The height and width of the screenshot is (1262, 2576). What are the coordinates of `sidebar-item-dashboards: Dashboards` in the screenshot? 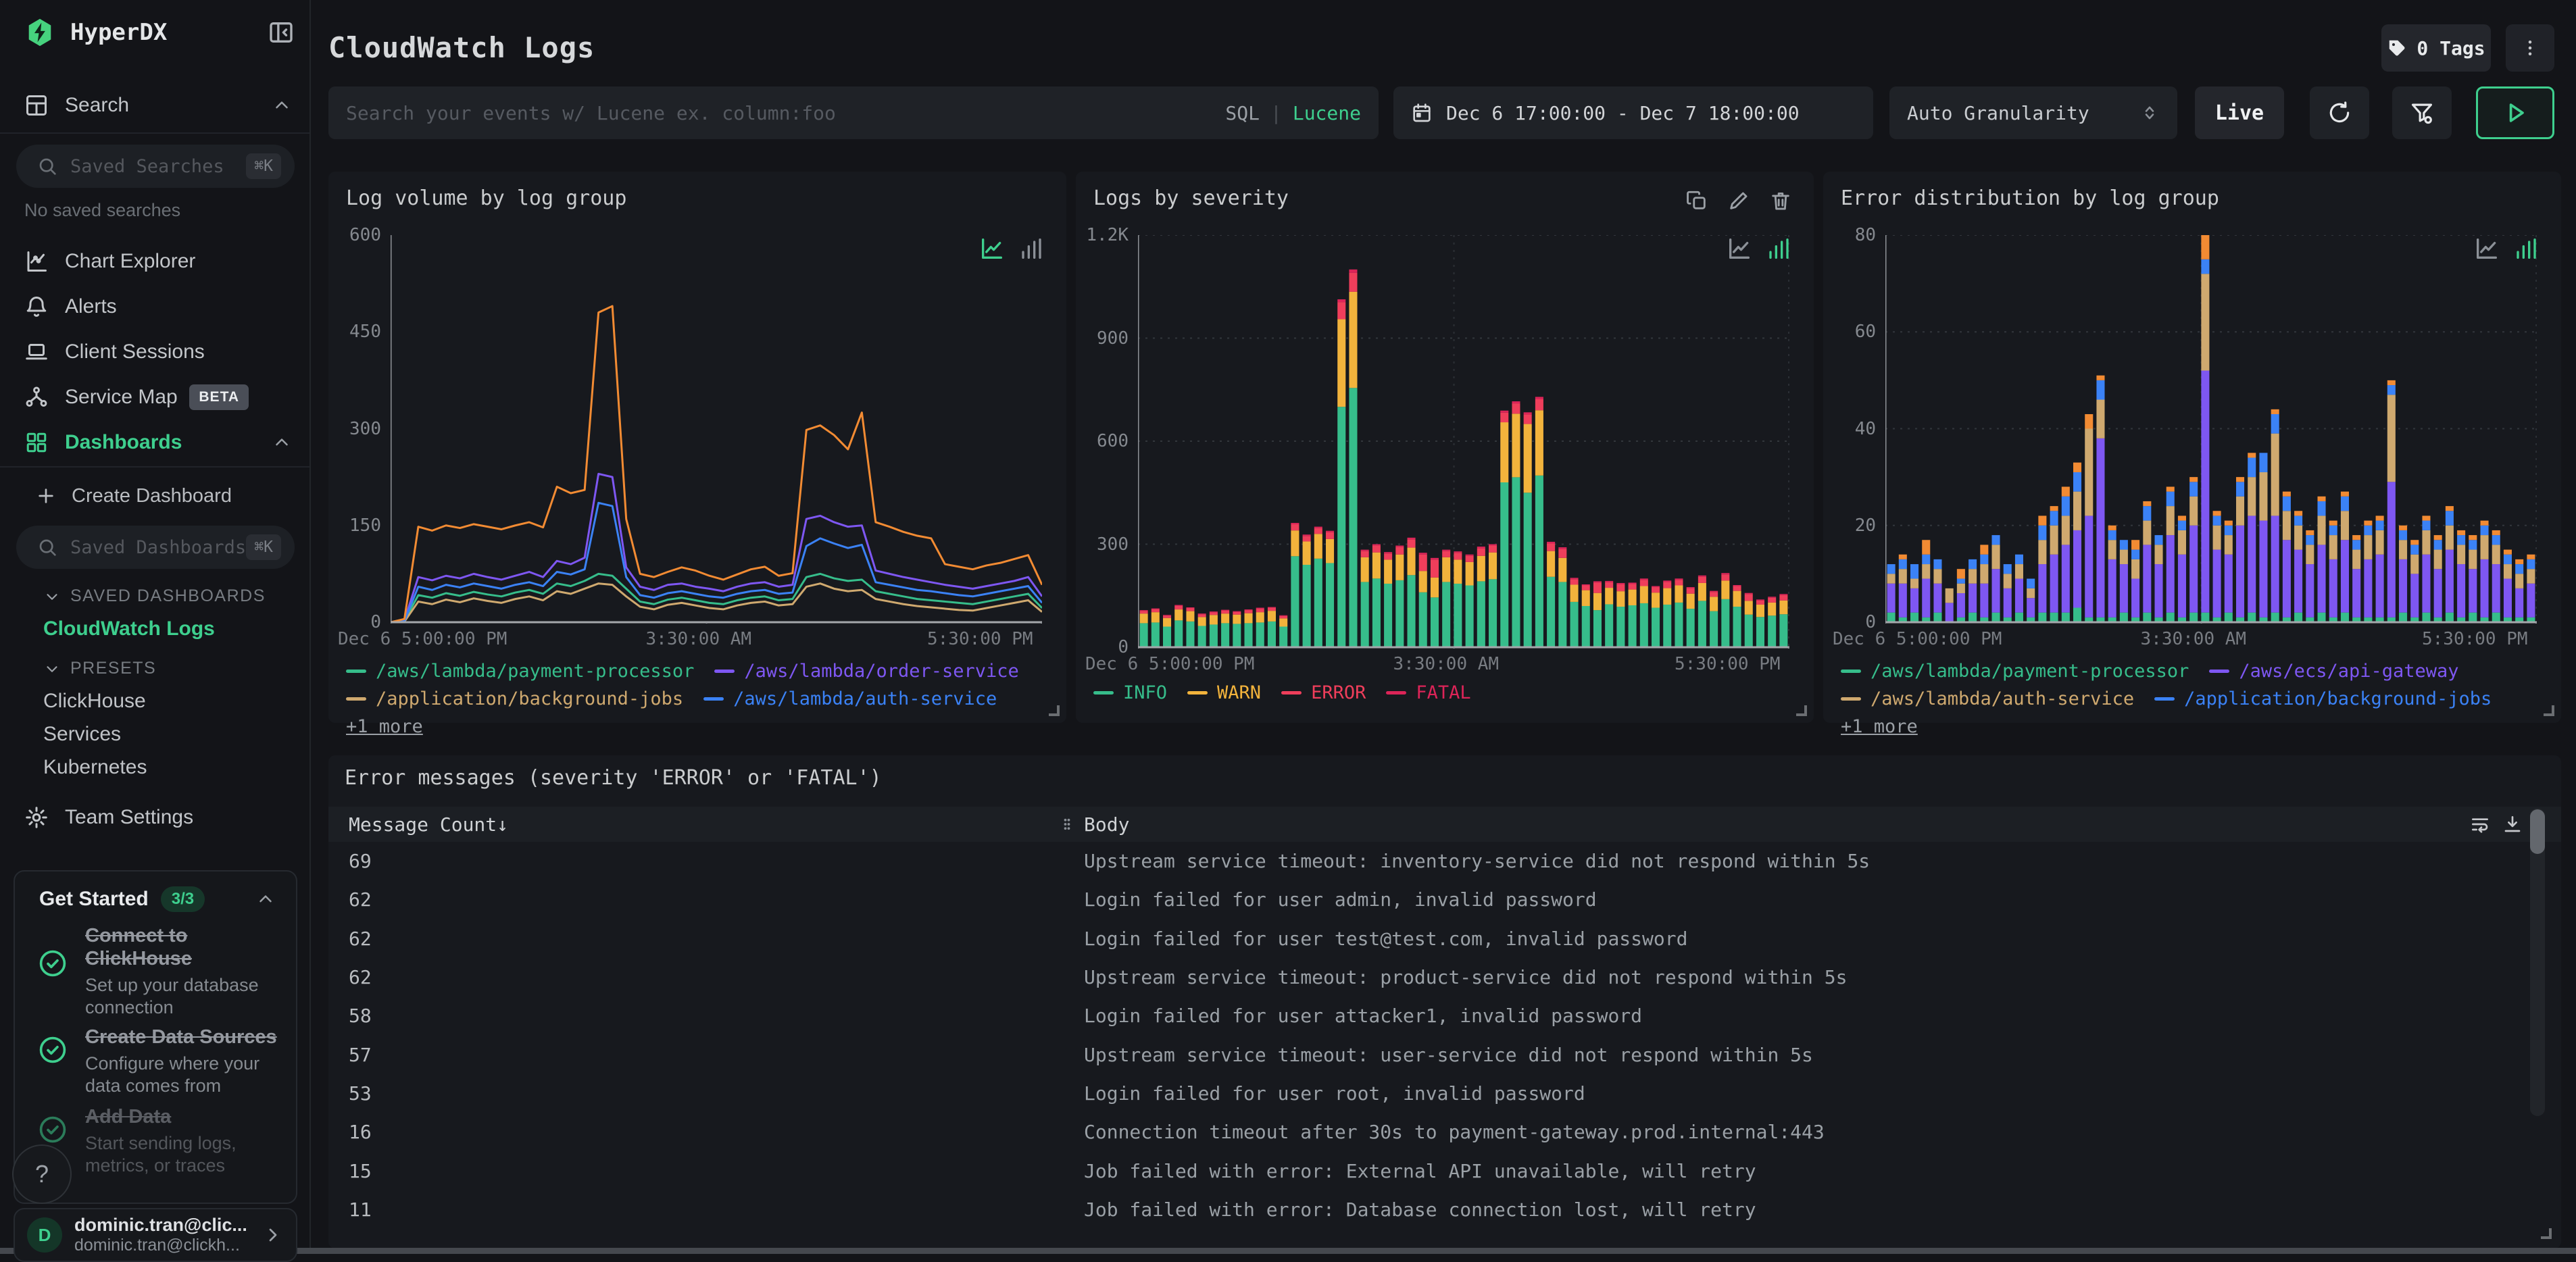 It's located at (155, 442).